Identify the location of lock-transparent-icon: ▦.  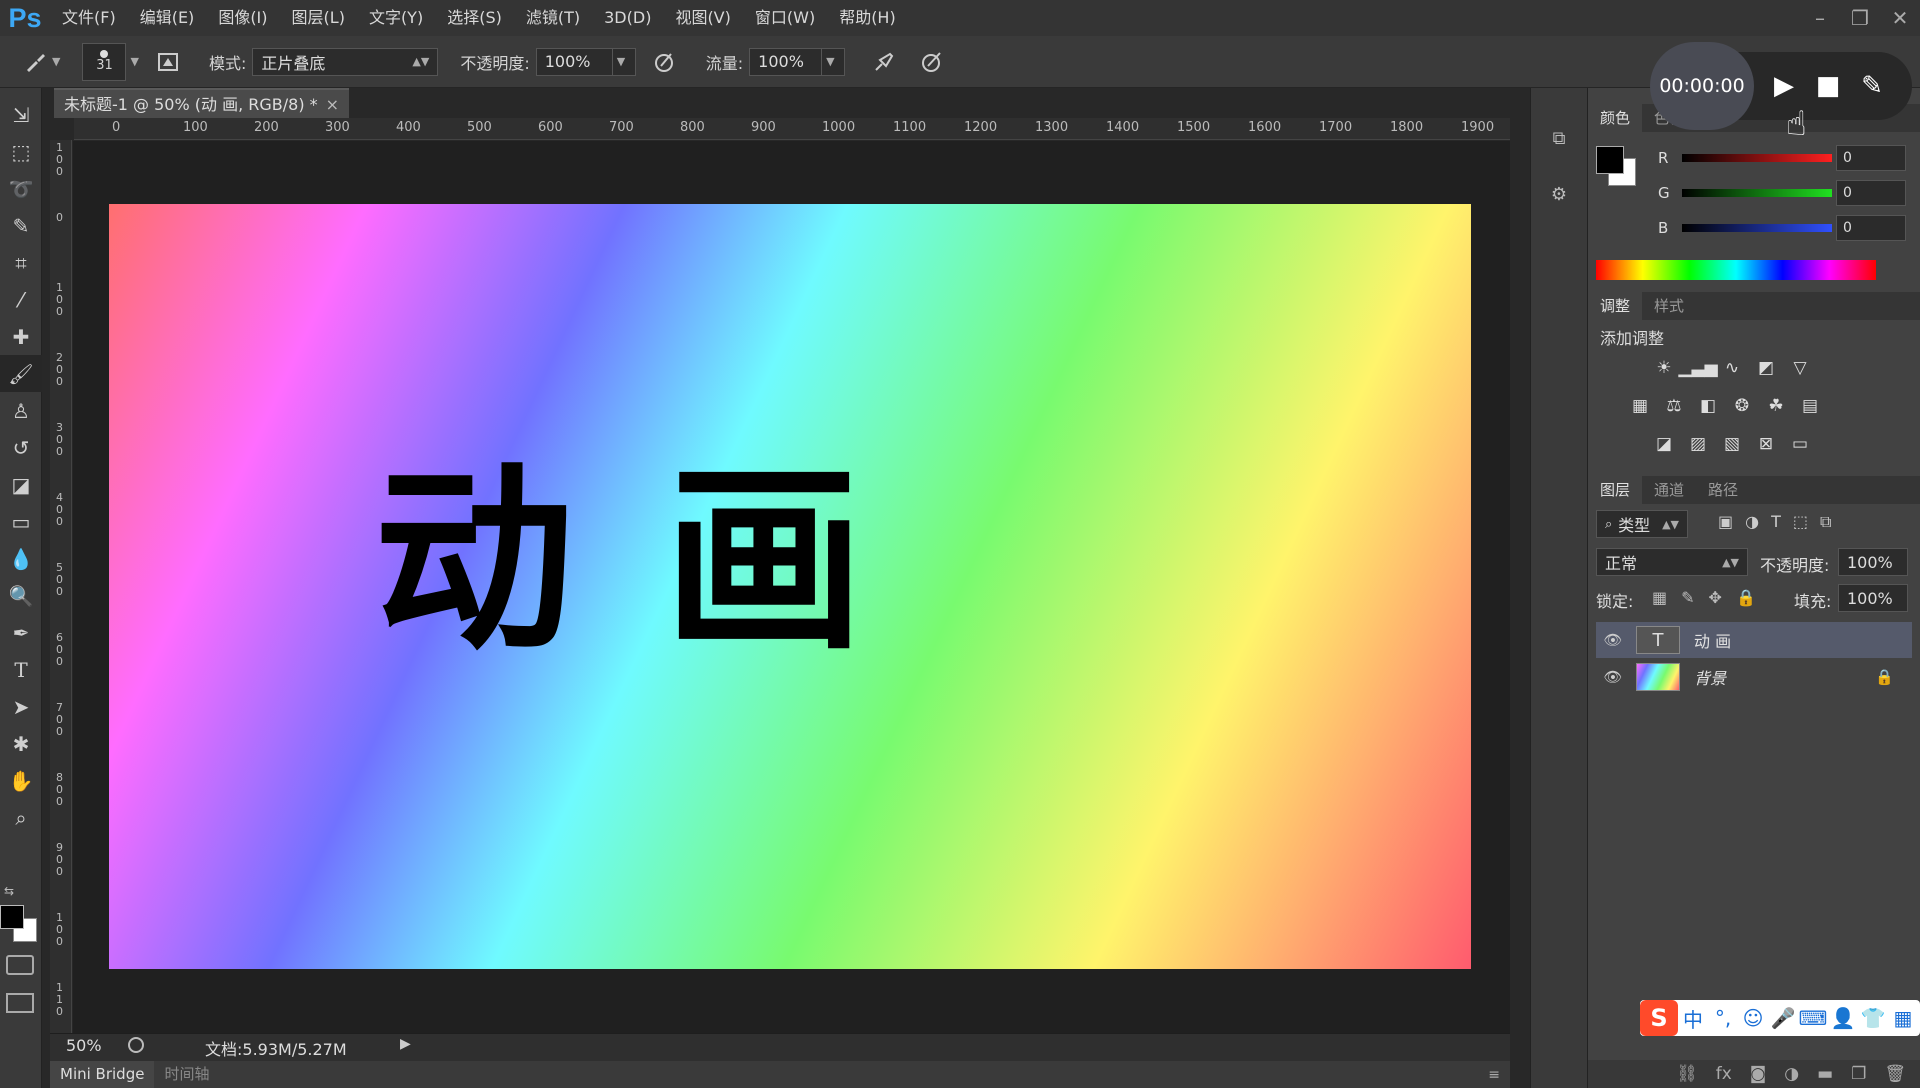
(1659, 597).